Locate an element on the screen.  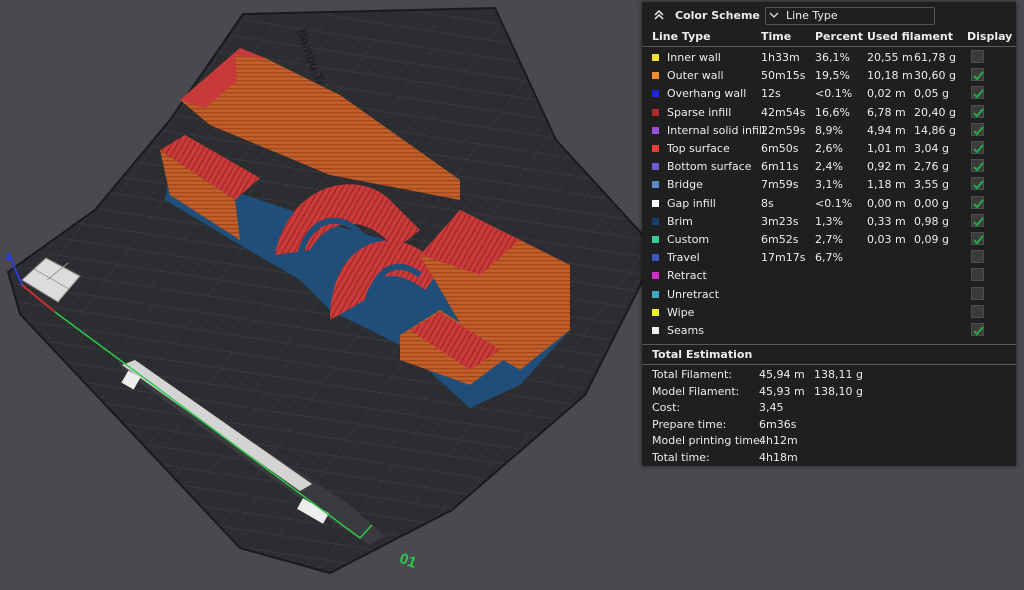
color-scheme-value: Line Type is located at coordinates (812, 15).